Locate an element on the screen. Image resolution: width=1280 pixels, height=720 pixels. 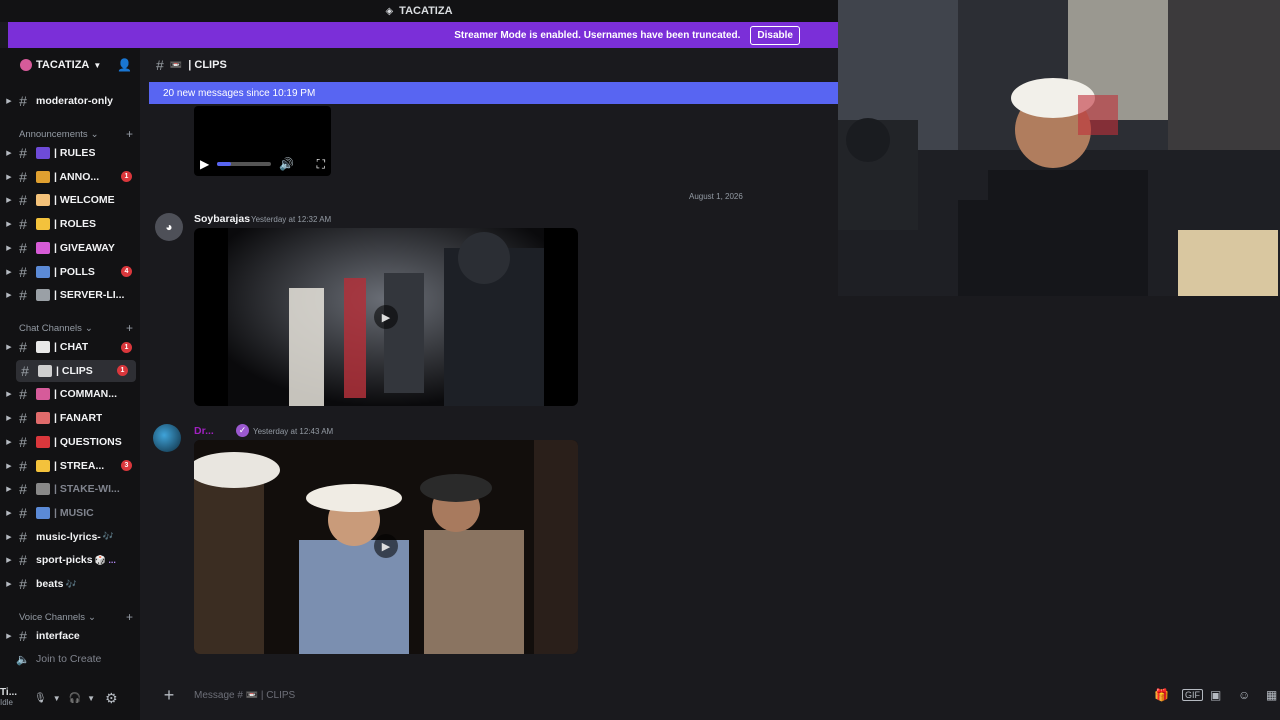
message-timestamp: Yesterday at 12:43 AM is located at coordinates (293, 431).